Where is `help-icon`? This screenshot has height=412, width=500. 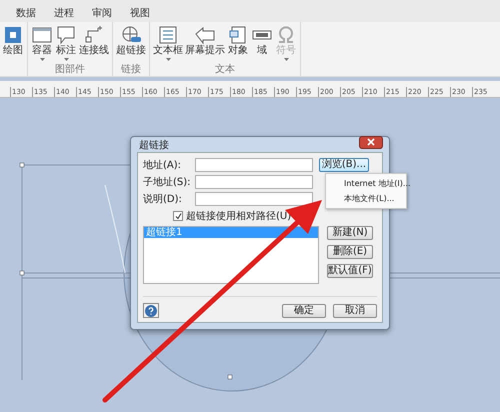
help-icon is located at coordinates (151, 310).